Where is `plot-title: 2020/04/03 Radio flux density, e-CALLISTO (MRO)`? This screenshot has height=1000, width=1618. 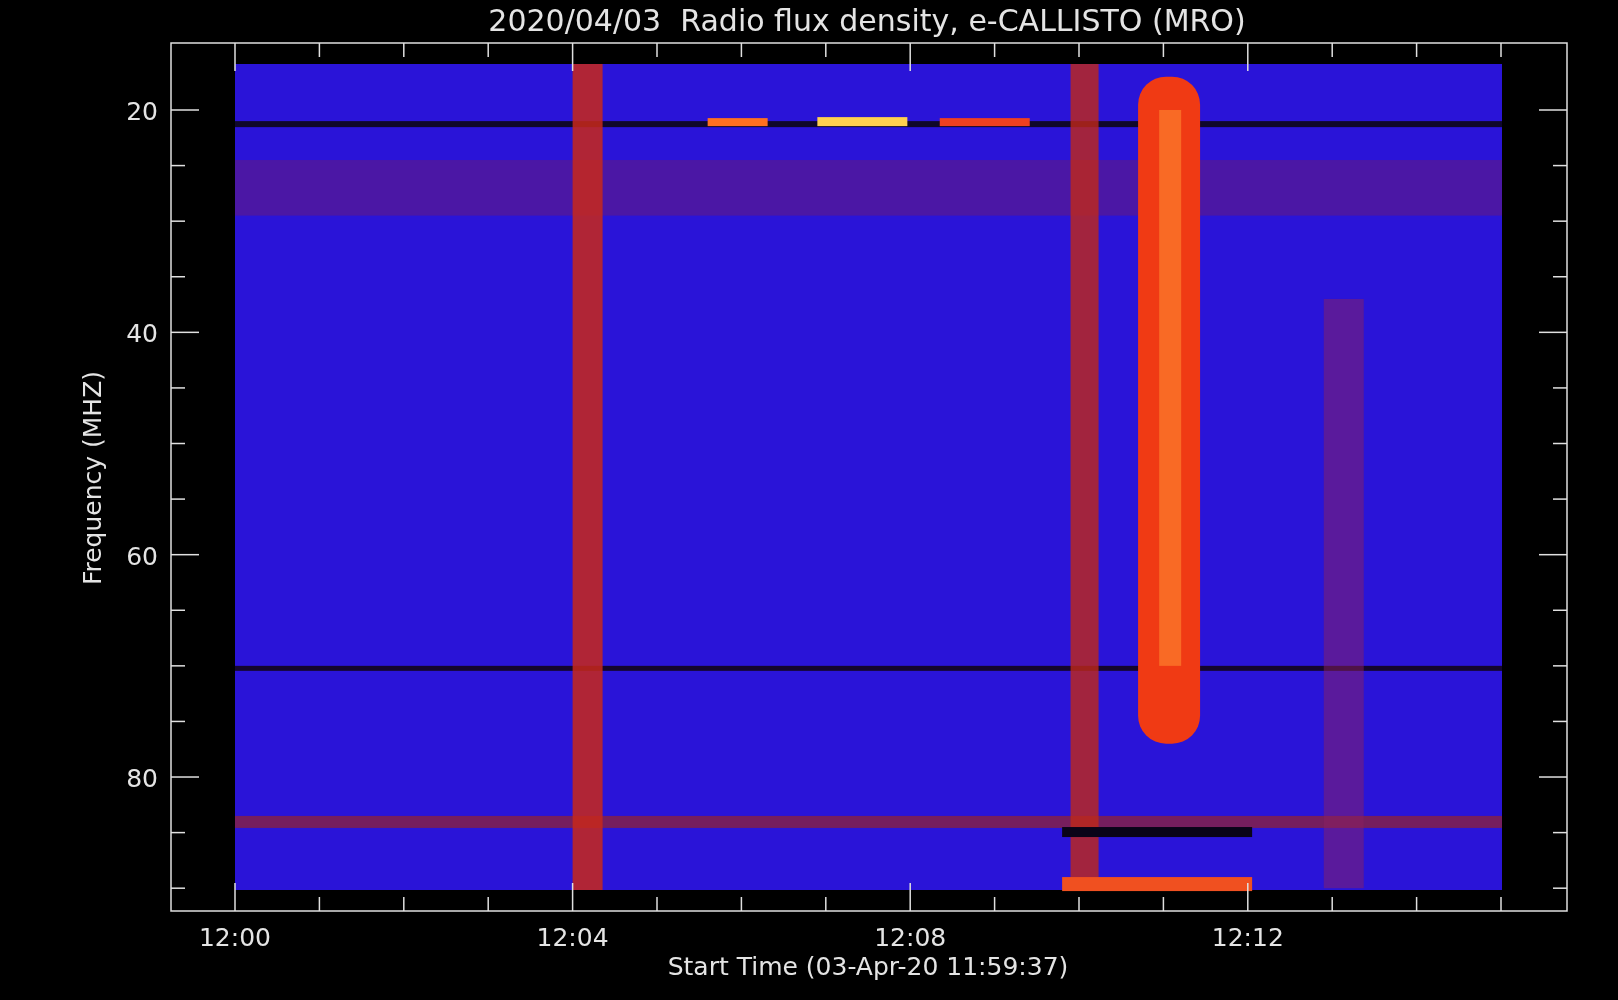
plot-title: 2020/04/03 Radio flux density, e-CALLISTO (MRO) is located at coordinates (867, 20).